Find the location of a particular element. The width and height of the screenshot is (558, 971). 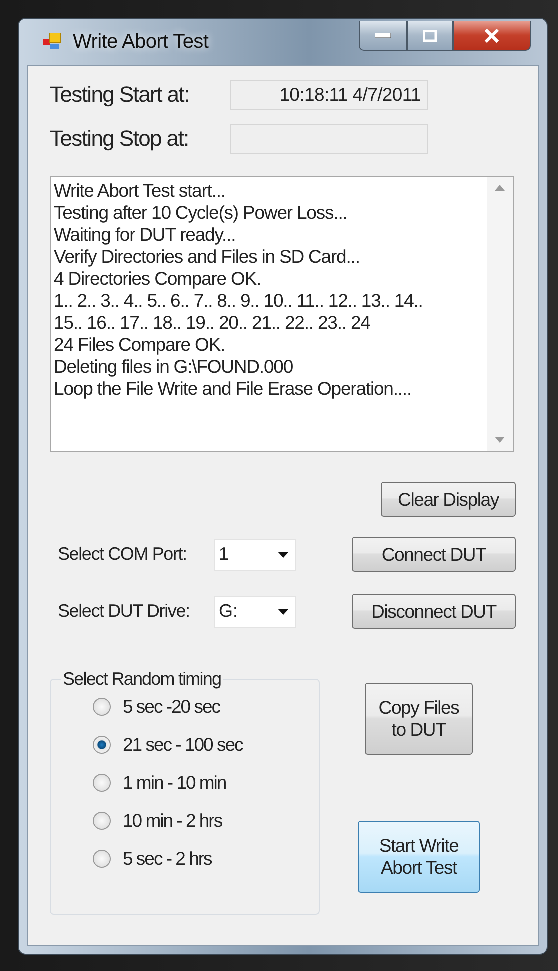

radio-option: 1 min - 10 min is located at coordinates (206, 783).